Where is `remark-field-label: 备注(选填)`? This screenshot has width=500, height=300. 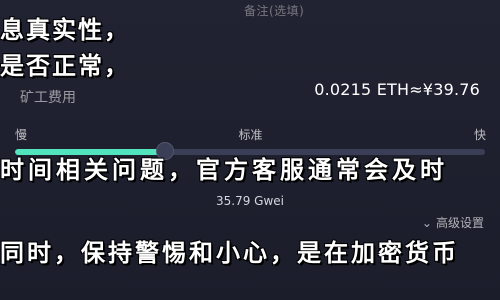
remark-field-label: 备注(选填) is located at coordinates (274, 11).